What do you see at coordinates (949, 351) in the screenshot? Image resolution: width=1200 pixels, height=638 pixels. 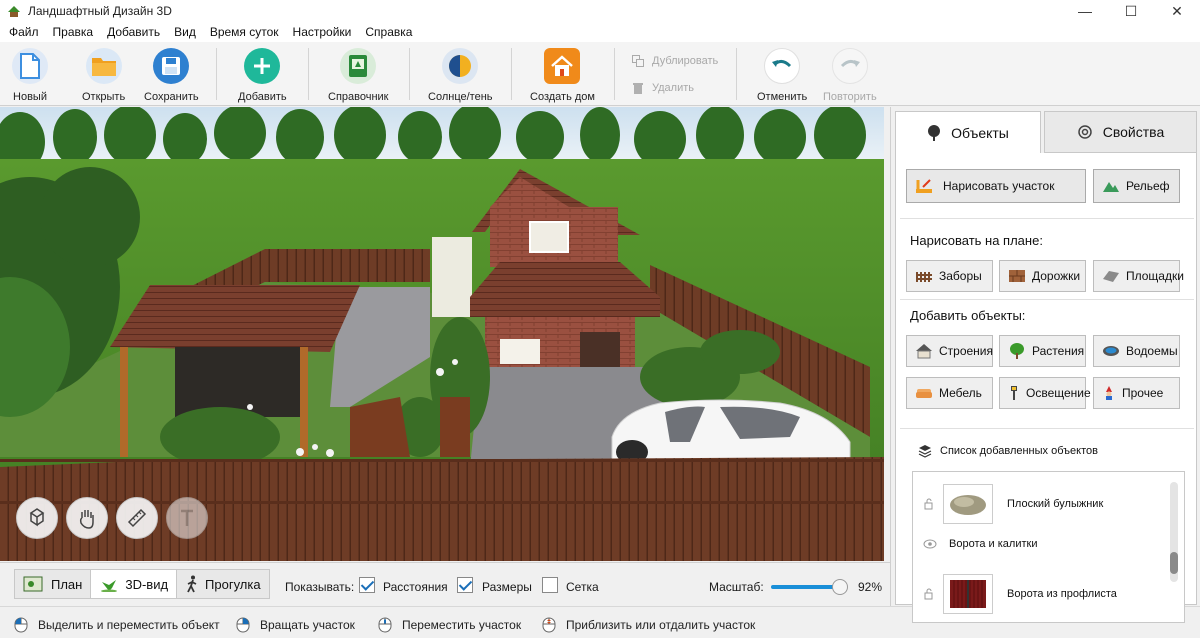 I see `buildings-button: Строения` at bounding box center [949, 351].